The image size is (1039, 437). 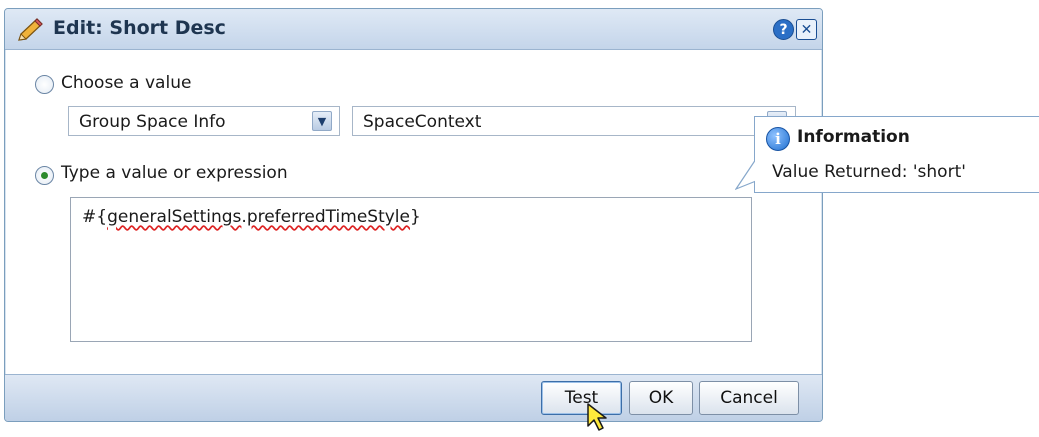 I want to click on info-heading: Information, so click(x=853, y=137).